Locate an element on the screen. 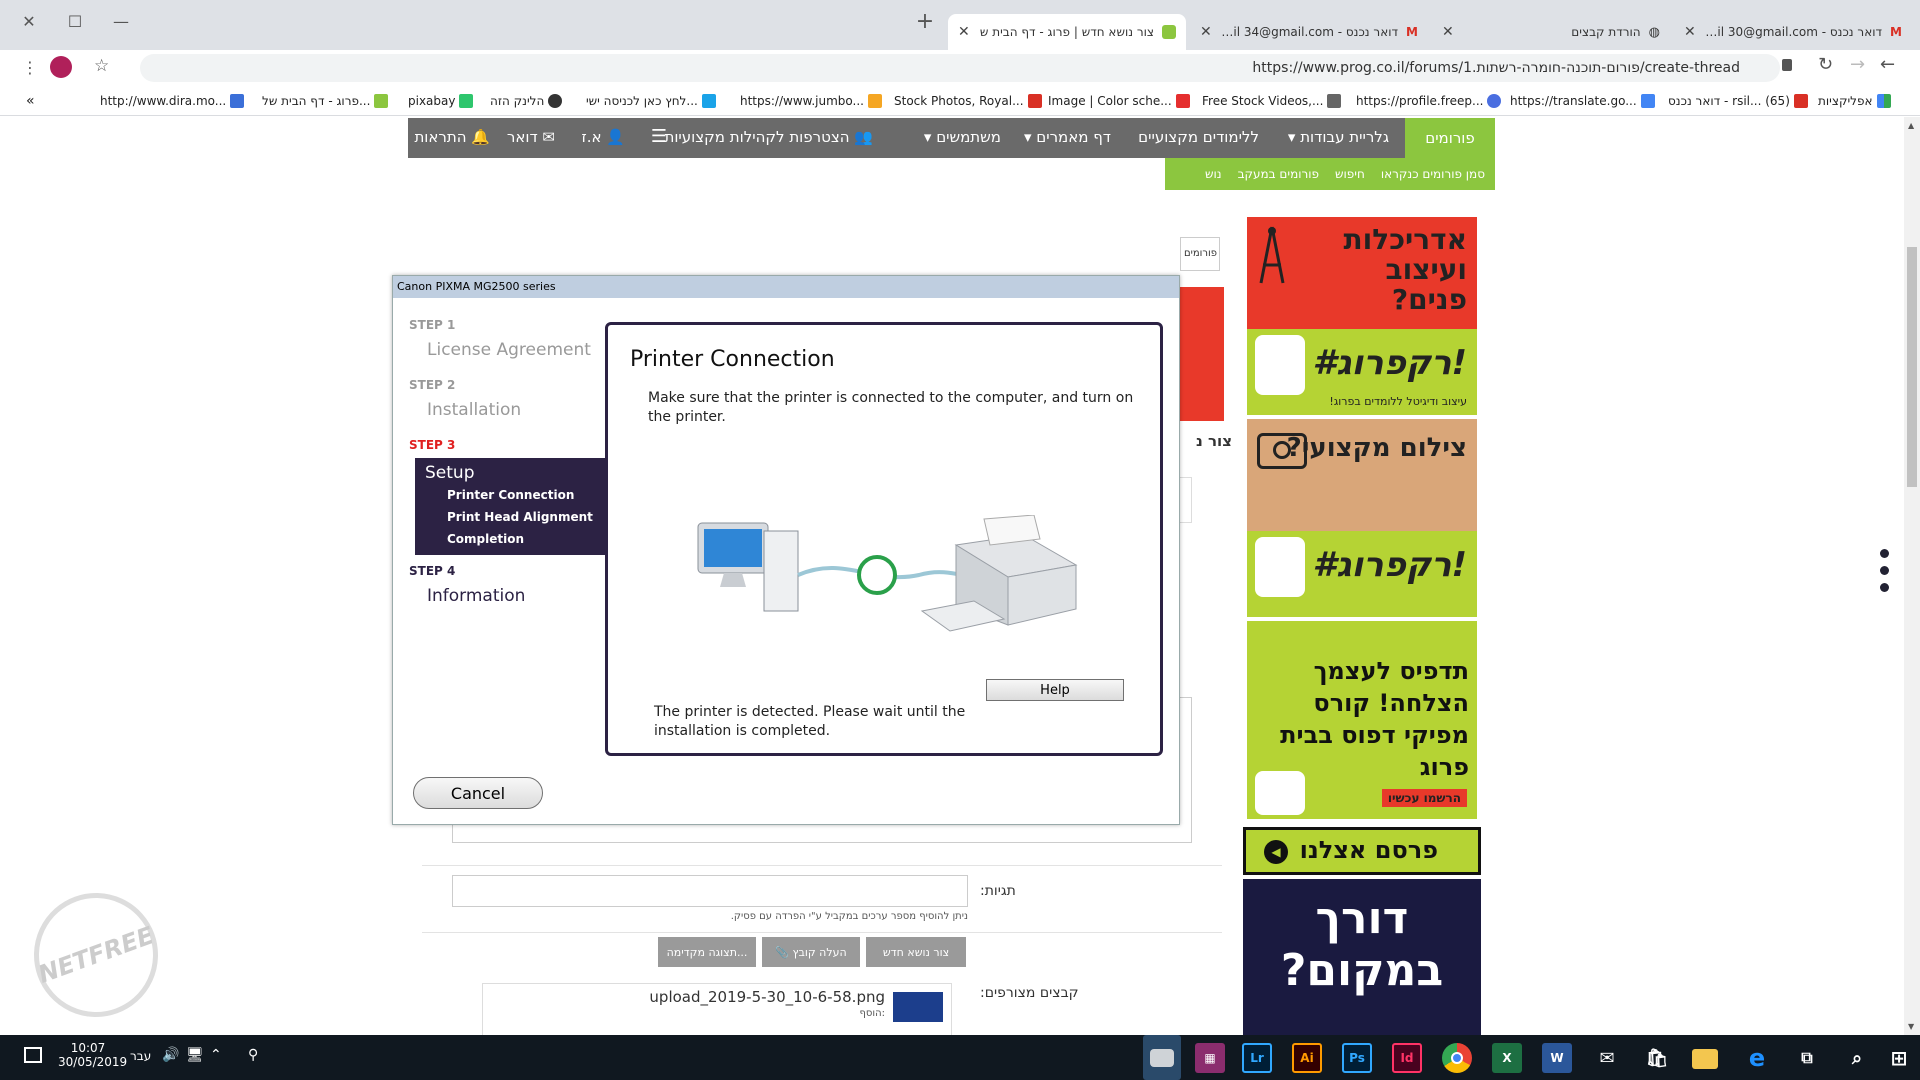 Image resolution: width=1920 pixels, height=1080 pixels. scroll-up-icon: ▲ is located at coordinates (1911, 125).